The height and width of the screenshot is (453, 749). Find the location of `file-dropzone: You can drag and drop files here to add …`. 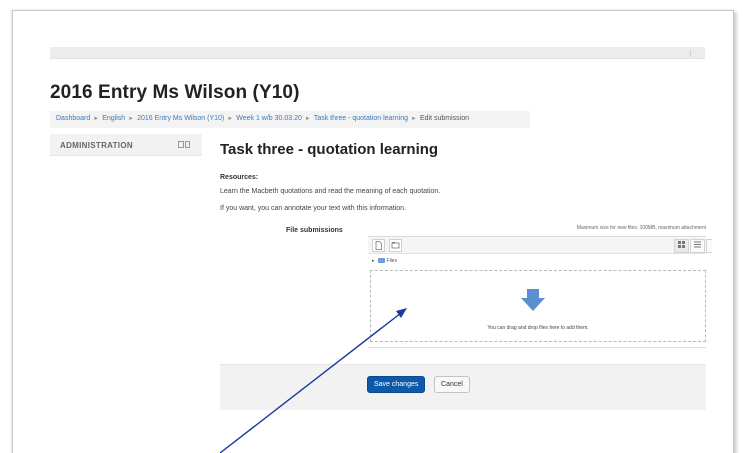

file-dropzone: You can drag and drop files here to add … is located at coordinates (538, 306).